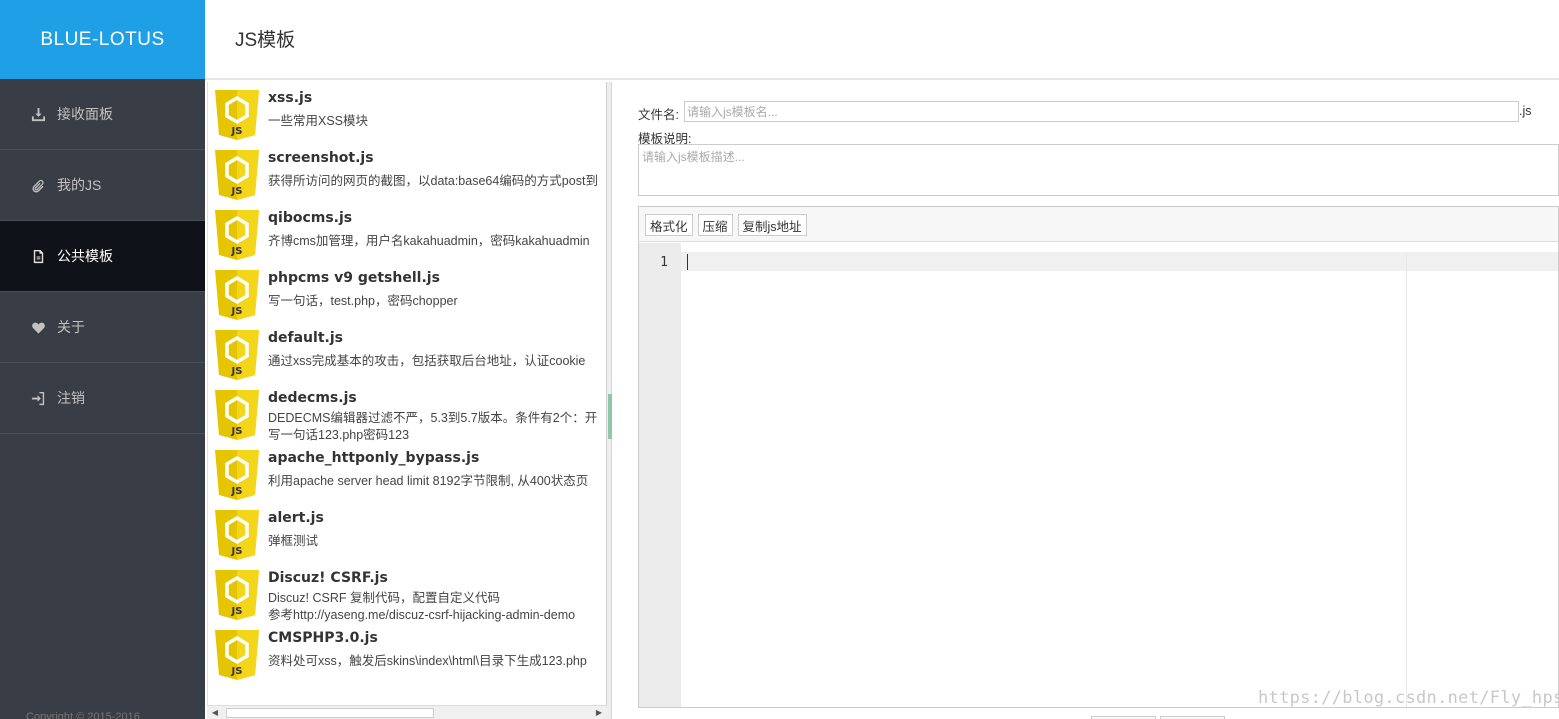 The image size is (1559, 719). Describe the element at coordinates (293, 541) in the screenshot. I see `template-desc: 弹框测试` at that location.